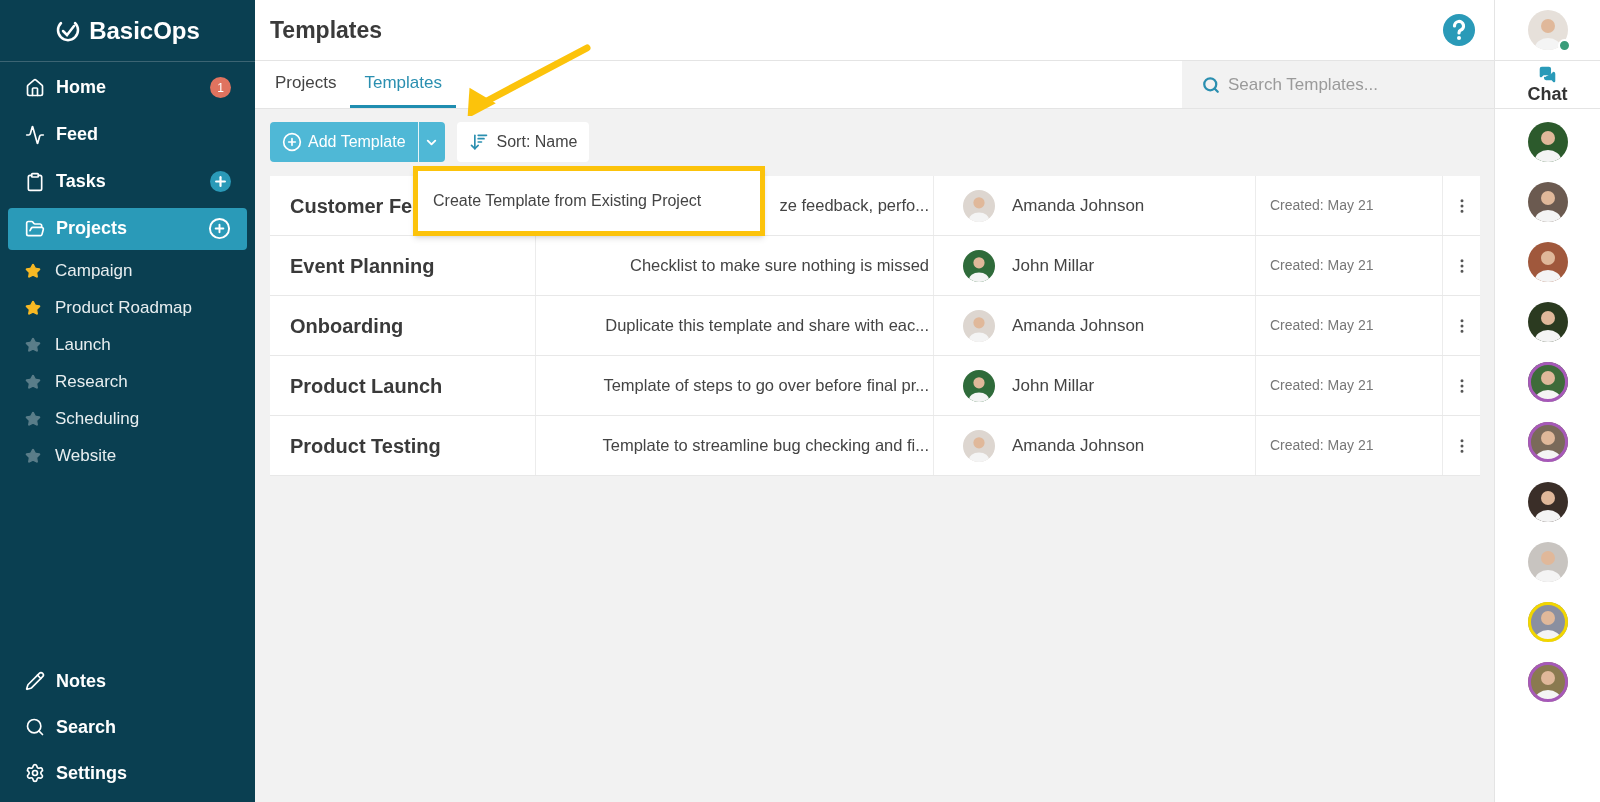  I want to click on template-row: Product Testing Template to streamline bug checking and fi... Amanda Johnson Created: May 21, so click(875, 446).